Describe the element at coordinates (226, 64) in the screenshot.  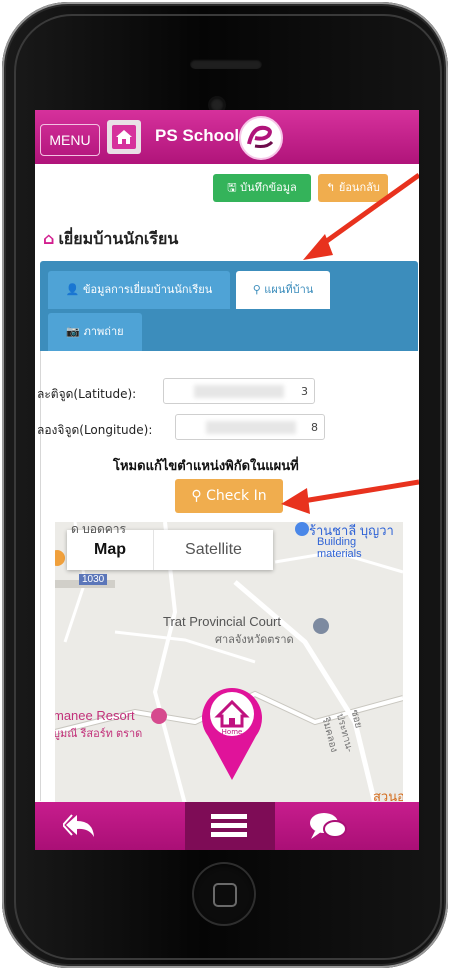
I see `earpiece-speaker` at that location.